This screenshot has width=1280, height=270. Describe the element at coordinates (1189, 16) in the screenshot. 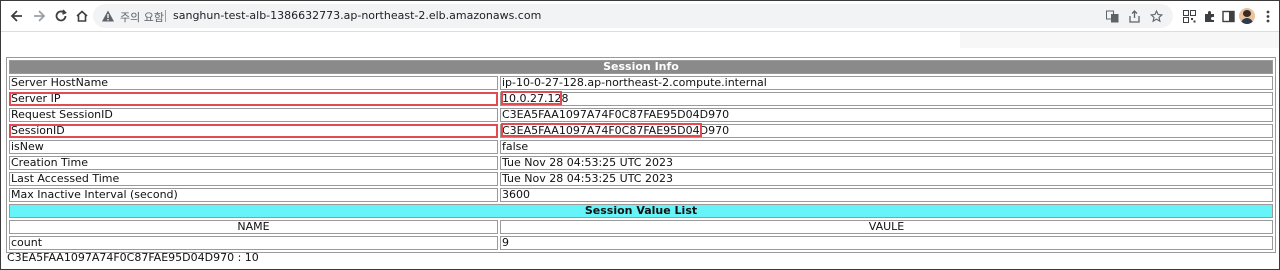

I see `qr-code-icon` at that location.